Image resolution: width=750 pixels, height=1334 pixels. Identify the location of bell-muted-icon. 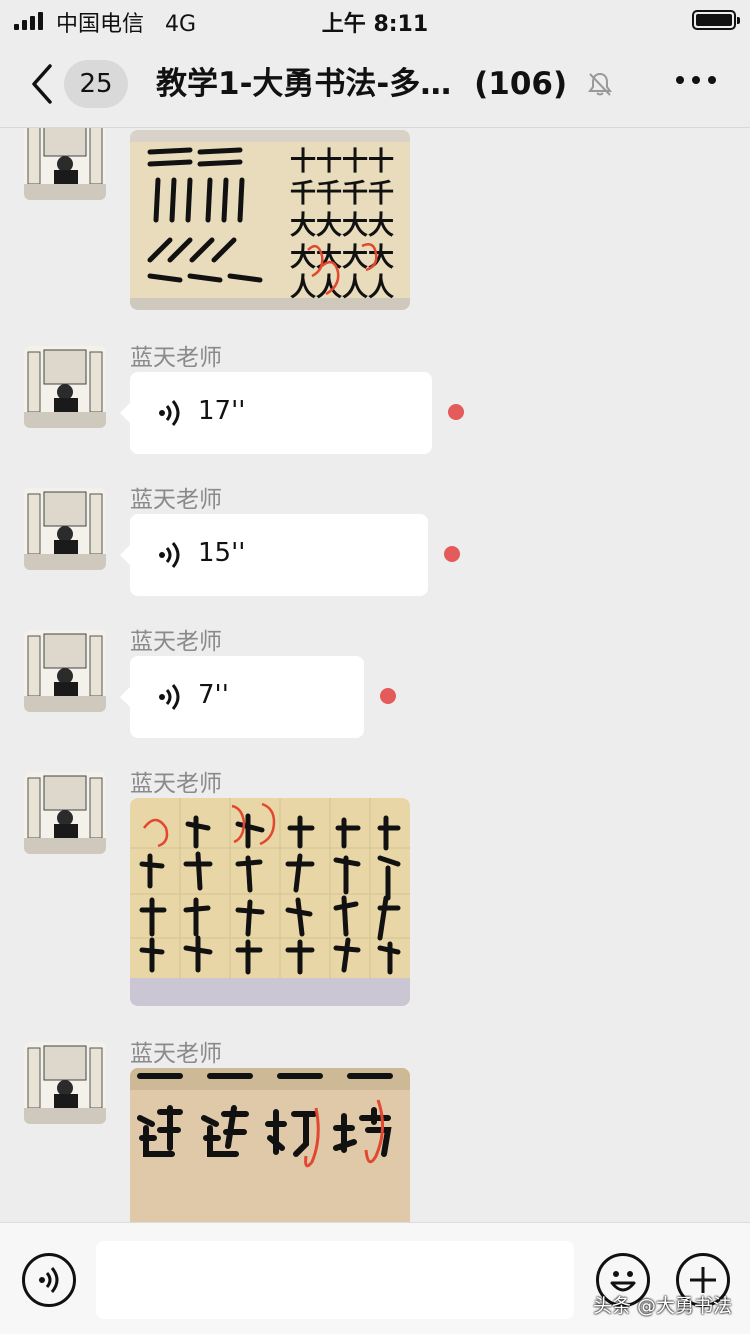
(600, 84).